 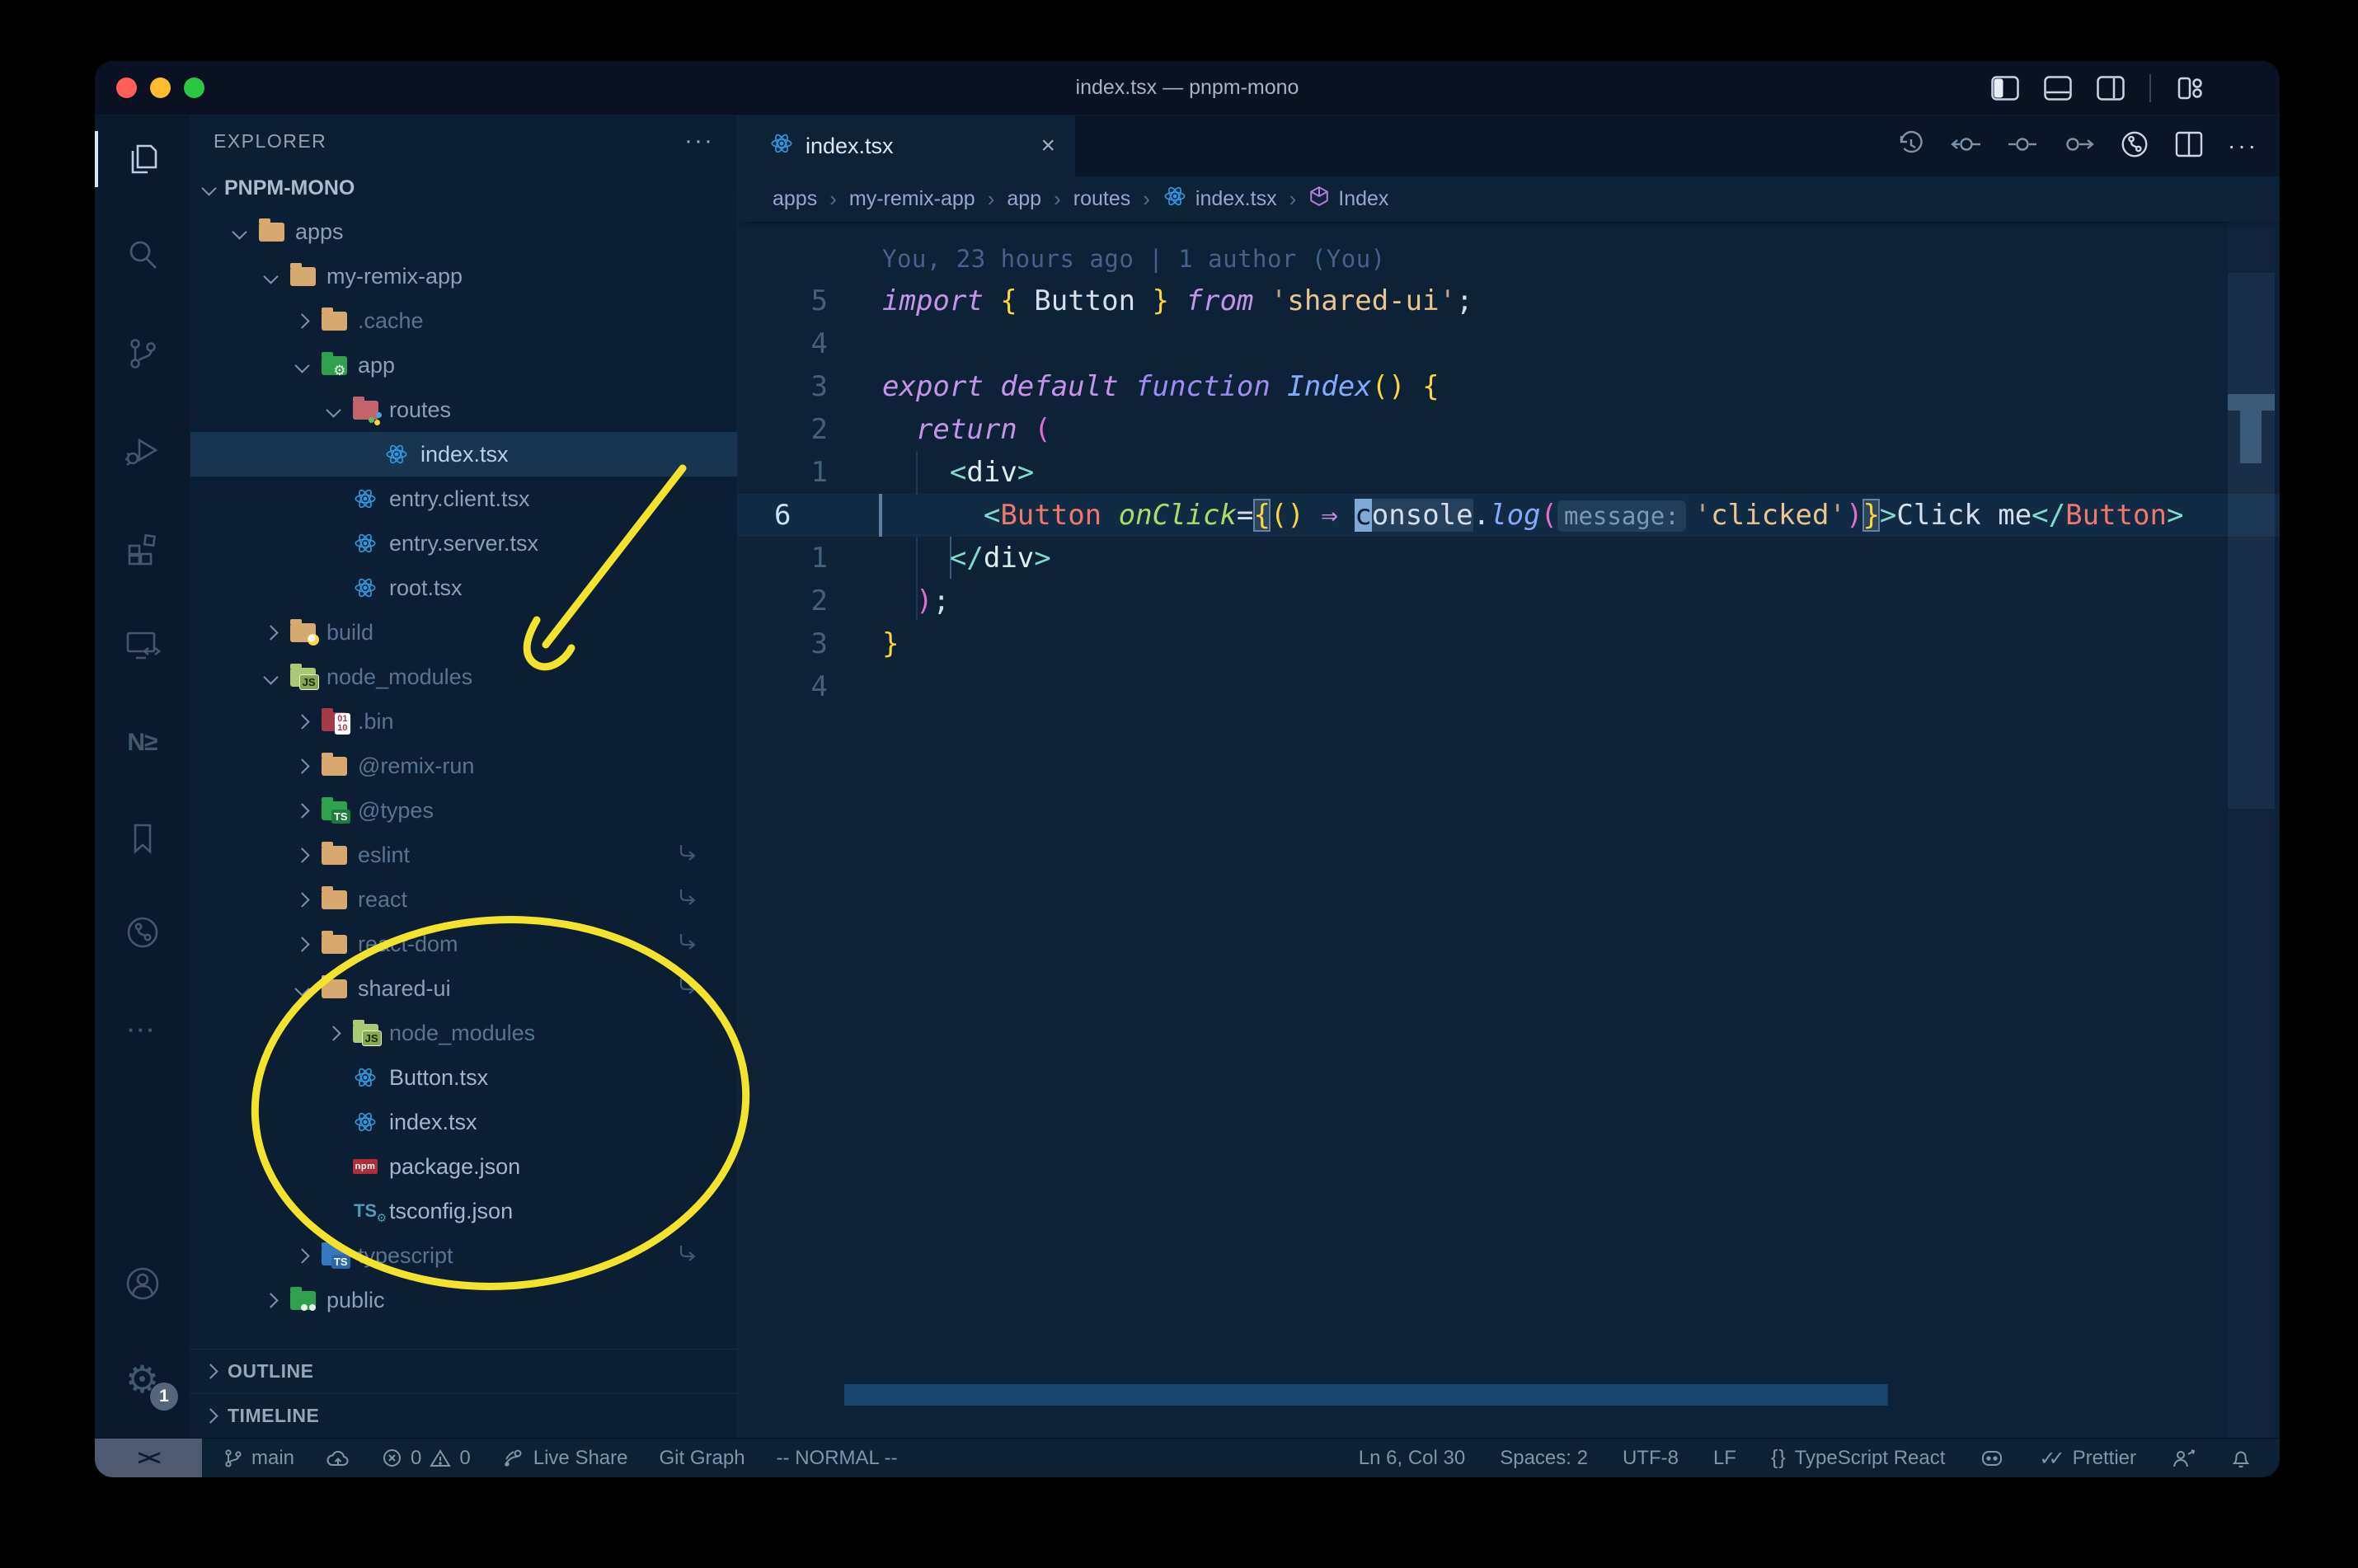 What do you see at coordinates (1348, 199) in the screenshot?
I see `breadcrumb-Index: Index` at bounding box center [1348, 199].